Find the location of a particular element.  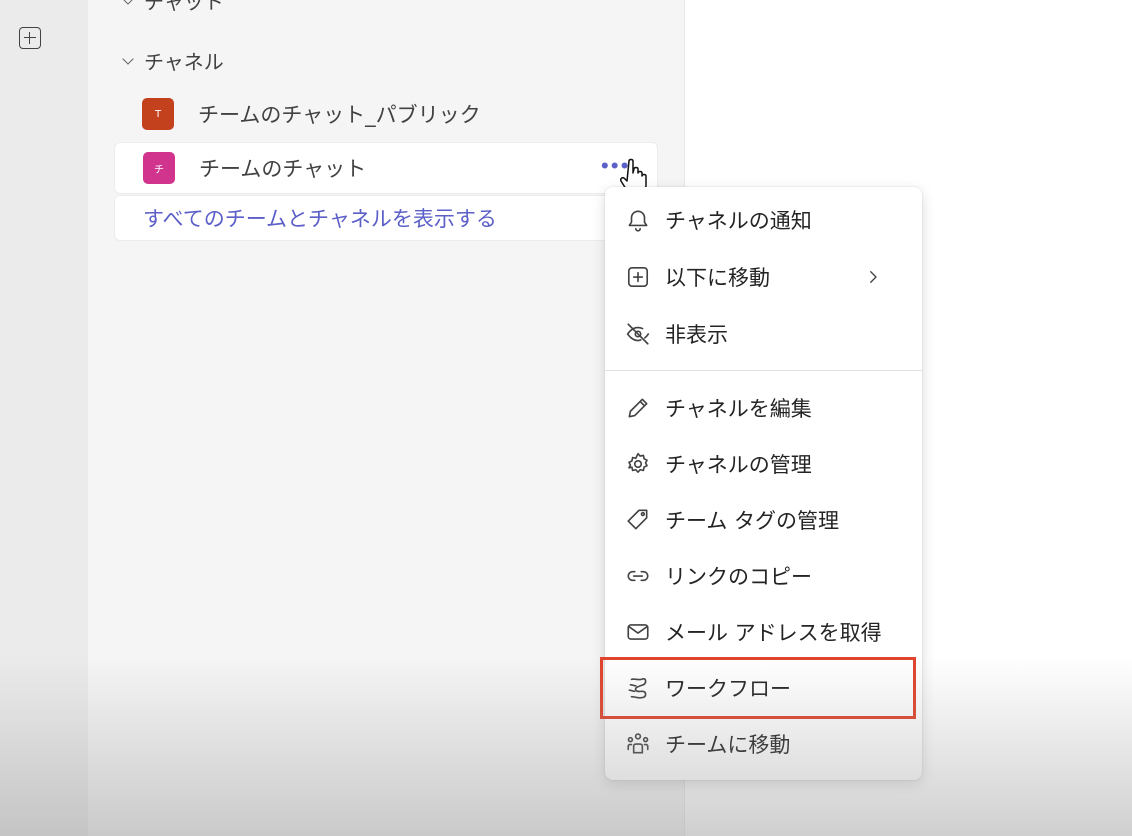

channel-name: チームのチャット_パブリック is located at coordinates (339, 115).